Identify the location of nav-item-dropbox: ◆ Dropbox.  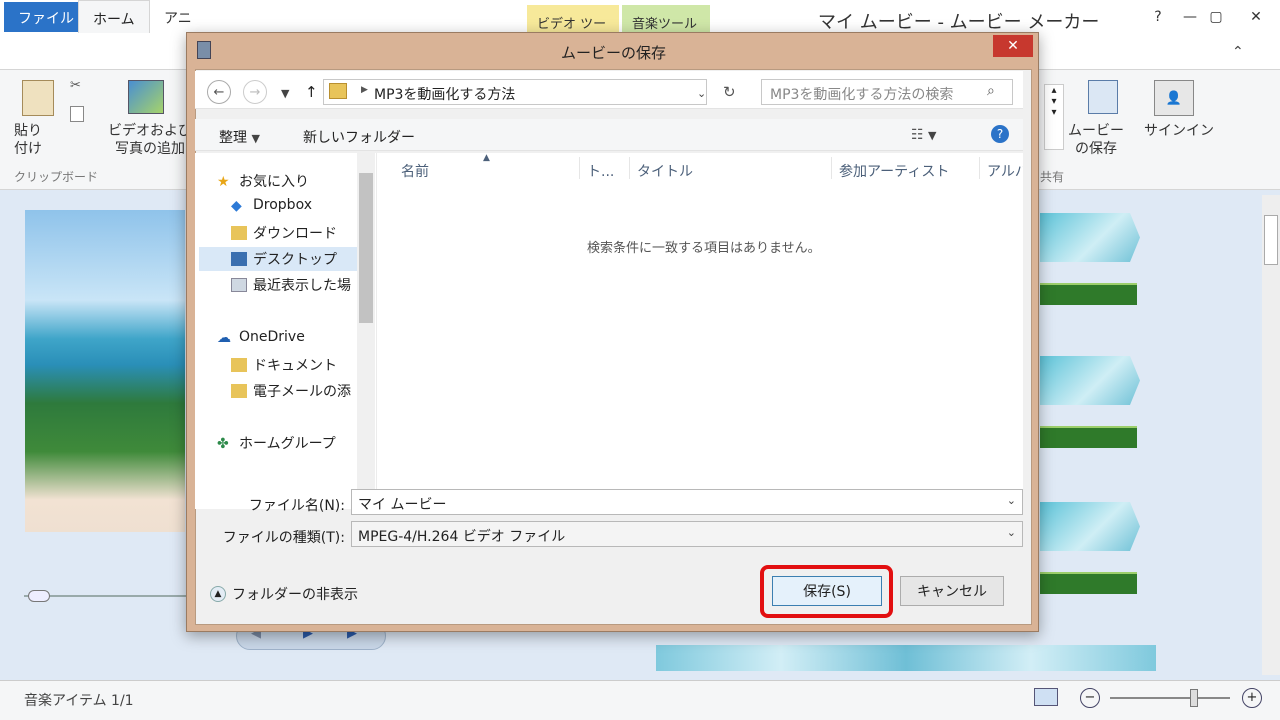
(271, 205).